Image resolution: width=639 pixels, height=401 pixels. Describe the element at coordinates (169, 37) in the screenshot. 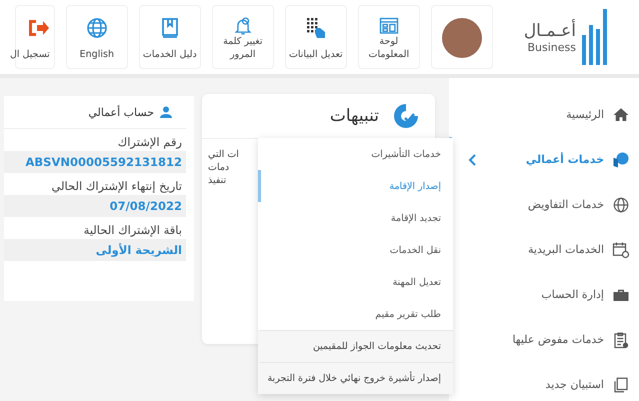

I see `guide-tile: دليل الخدمات` at that location.